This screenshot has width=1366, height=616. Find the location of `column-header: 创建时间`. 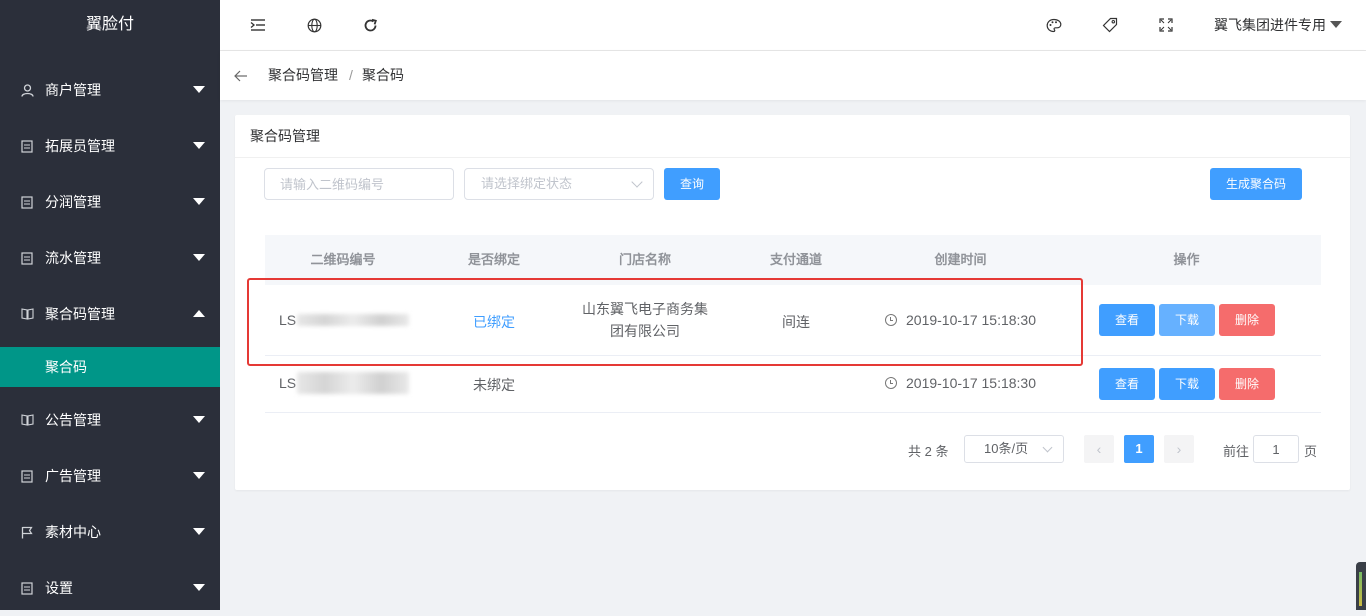

column-header: 创建时间 is located at coordinates (960, 259).